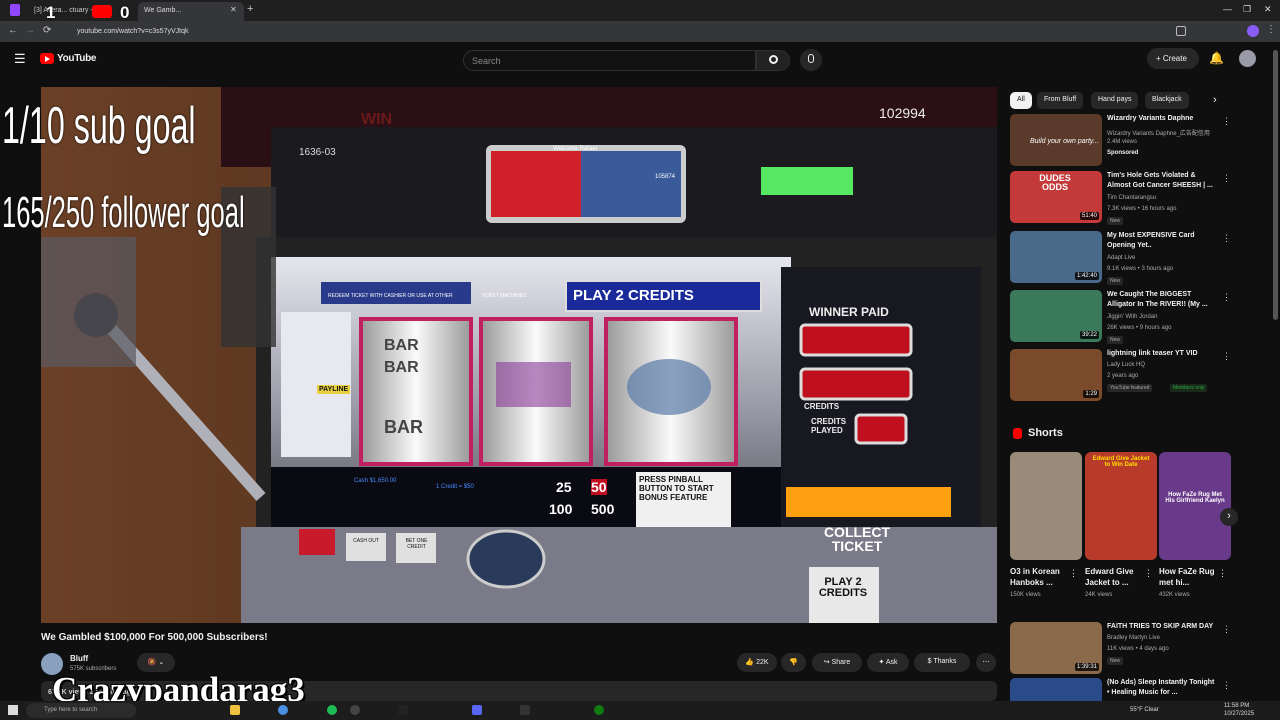  Describe the element at coordinates (1140, 269) in the screenshot. I see `rec-meta: 9.1K views • 3 hours ago` at that location.